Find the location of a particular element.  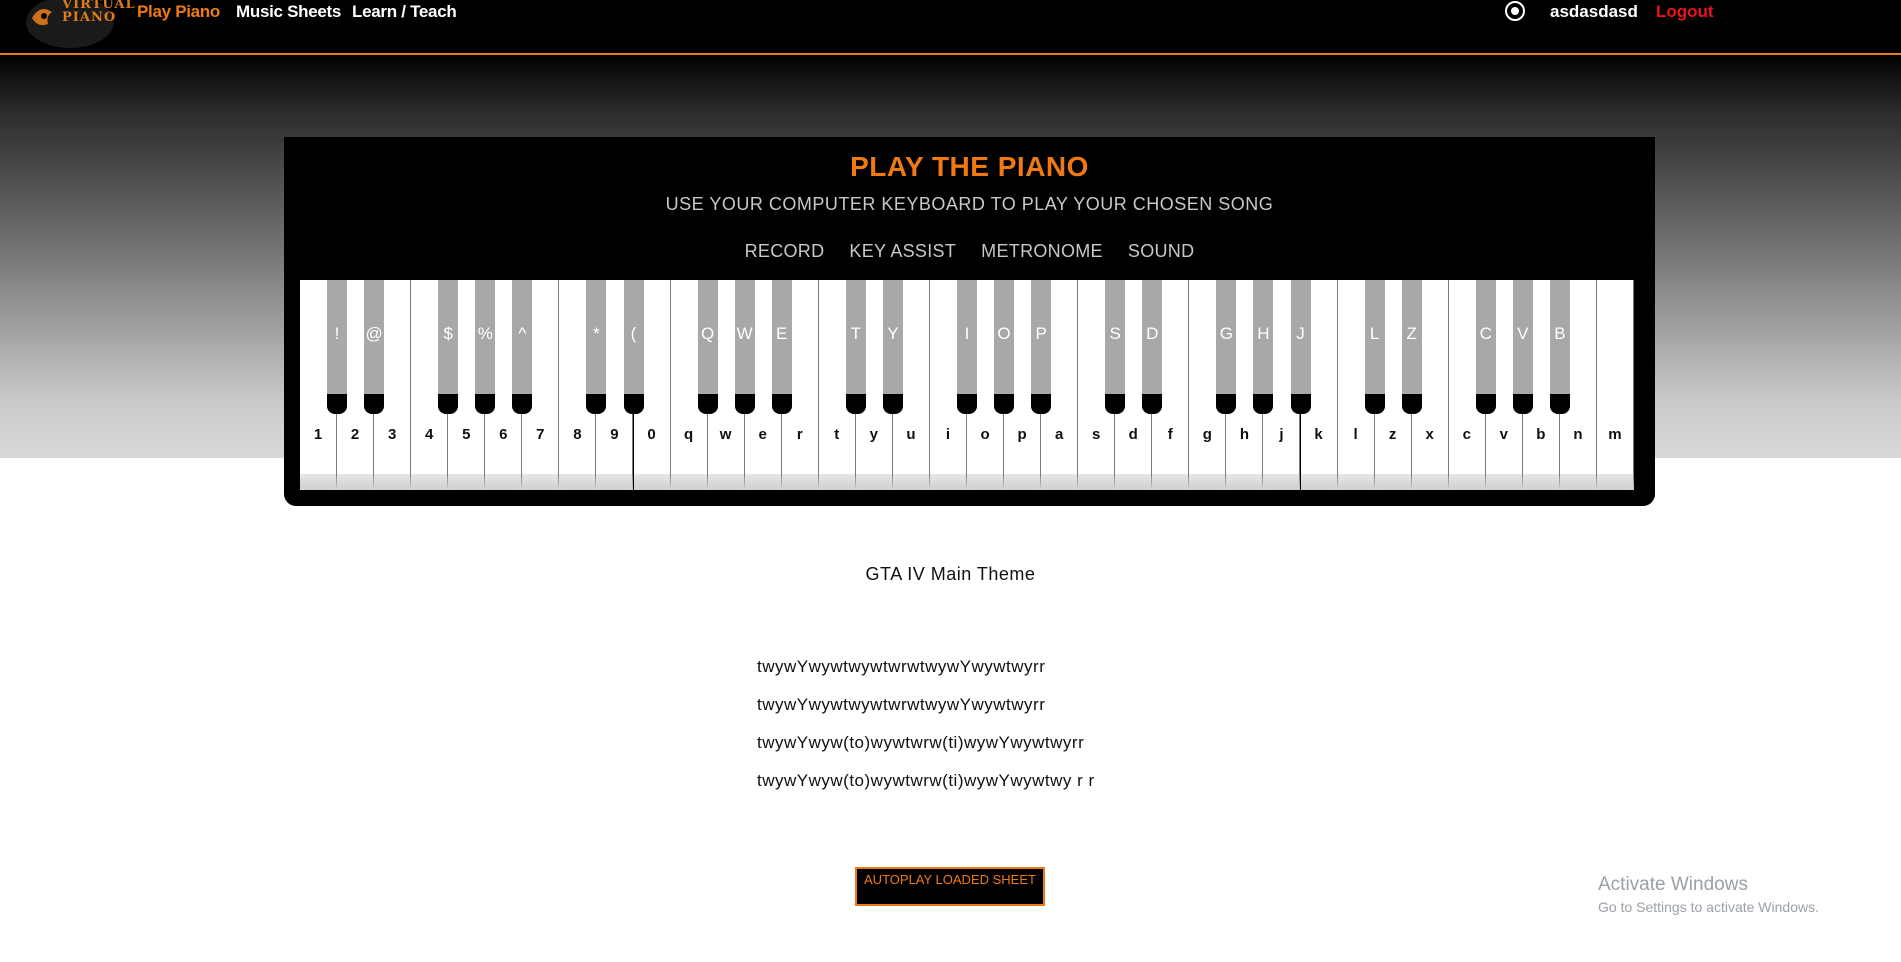

black-key: * is located at coordinates (596, 347).